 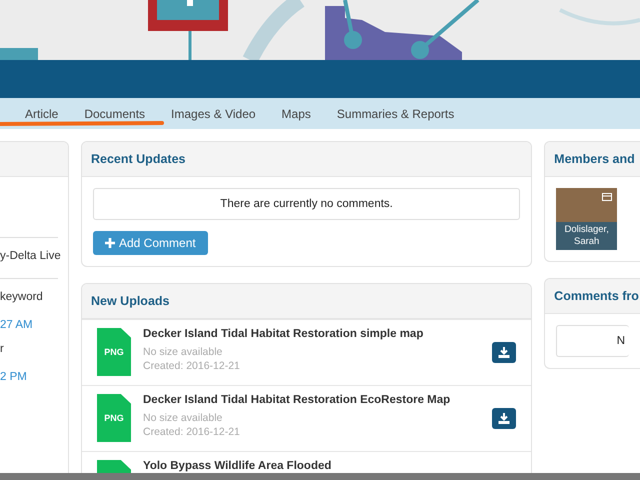 What do you see at coordinates (587, 236) in the screenshot?
I see `member-name: Dolislager, Sarah` at bounding box center [587, 236].